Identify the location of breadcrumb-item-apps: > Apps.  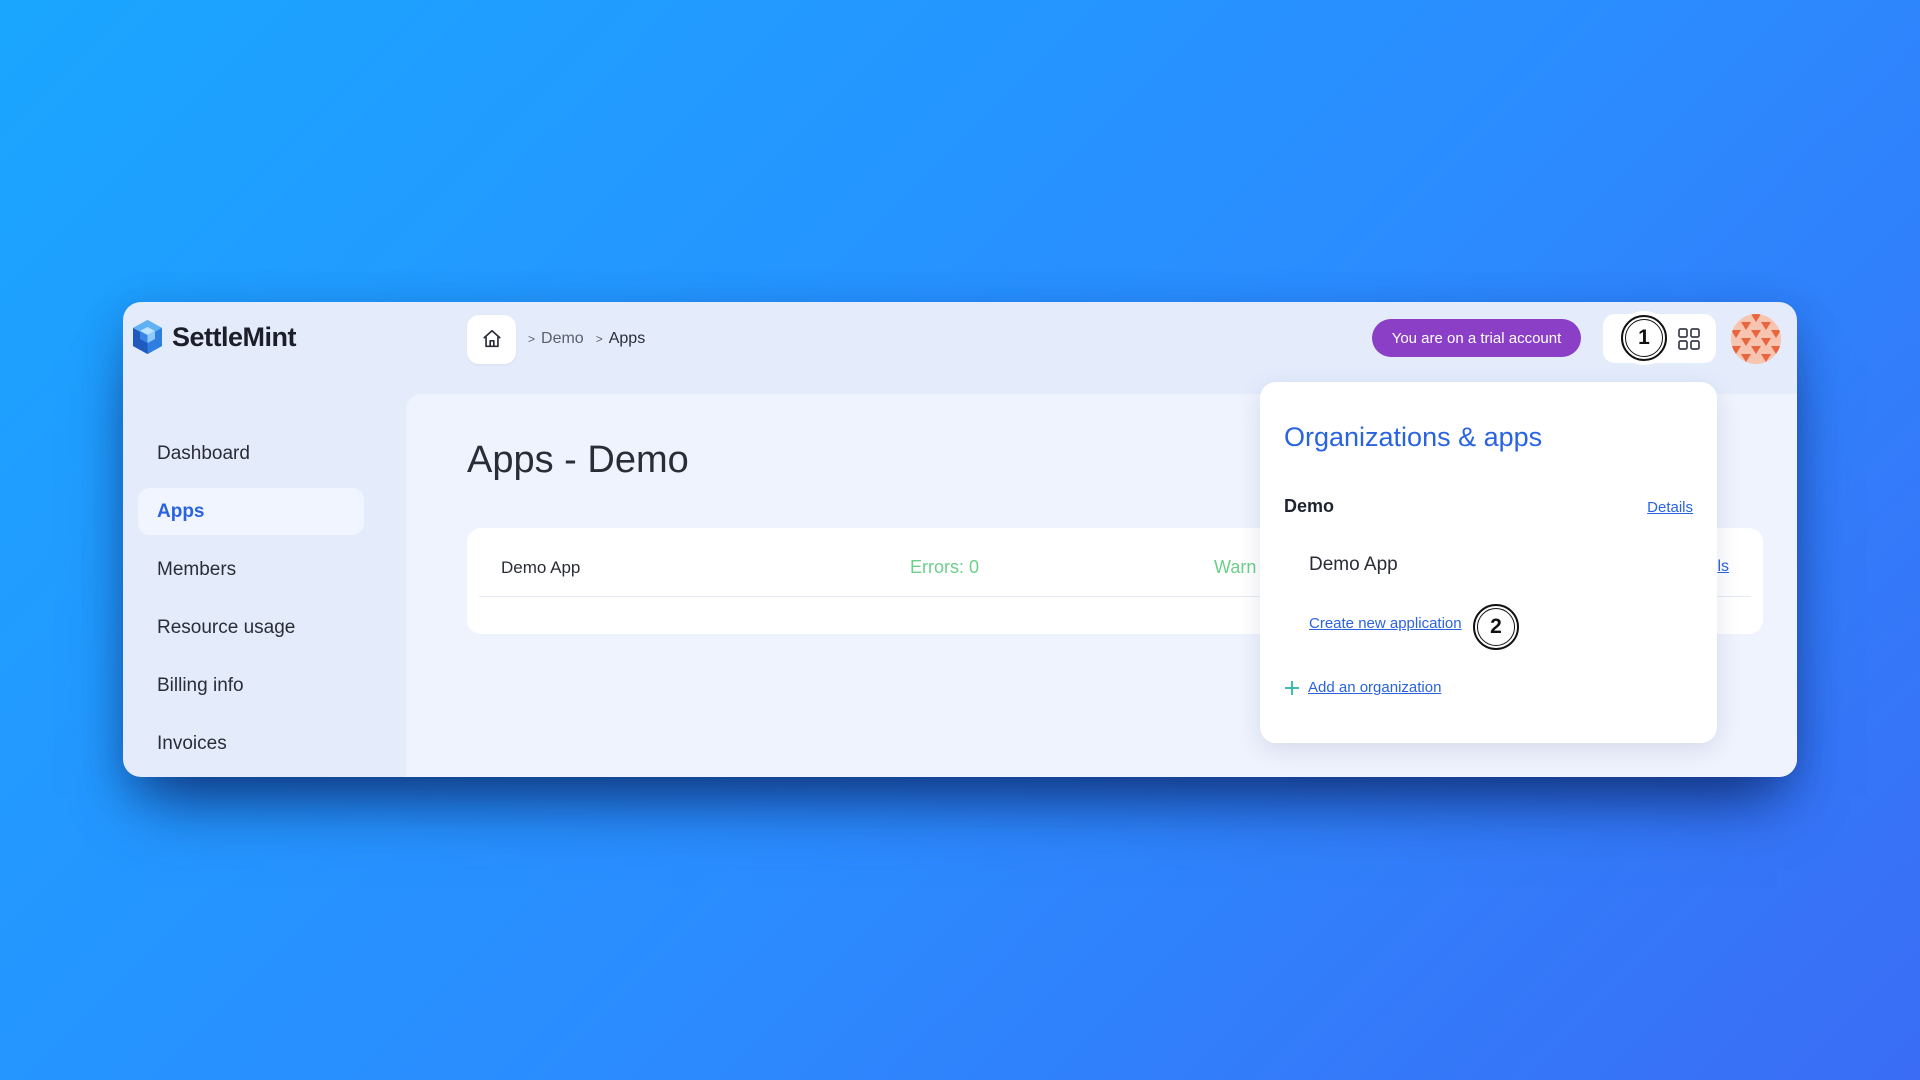
(620, 339).